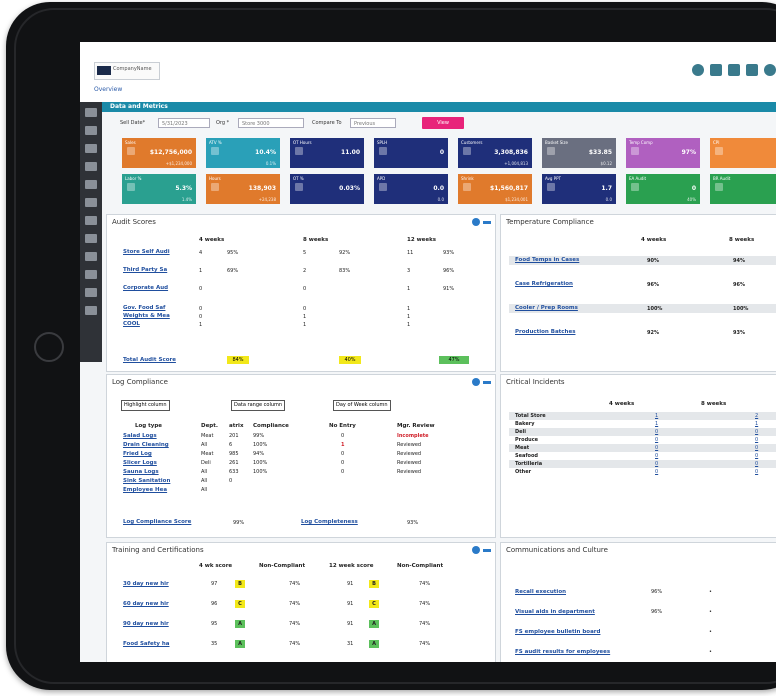  Describe the element at coordinates (579, 189) in the screenshot. I see `kpi-tile: Avg PPT 1.7 0.0` at that location.